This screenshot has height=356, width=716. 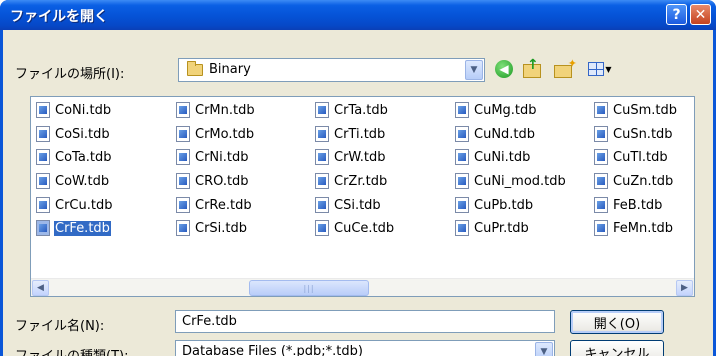 What do you see at coordinates (643, 181) in the screenshot?
I see `file-name: CuZn.tdb` at bounding box center [643, 181].